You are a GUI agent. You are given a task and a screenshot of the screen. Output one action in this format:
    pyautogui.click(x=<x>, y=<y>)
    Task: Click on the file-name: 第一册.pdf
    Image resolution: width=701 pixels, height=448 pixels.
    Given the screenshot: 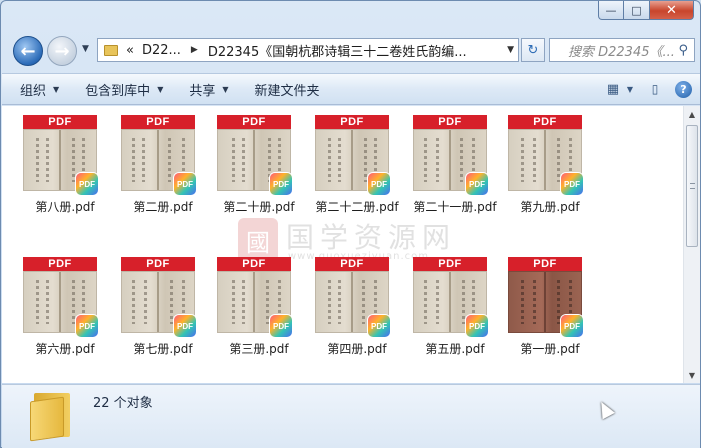 What is the action you would take?
    pyautogui.click(x=550, y=348)
    